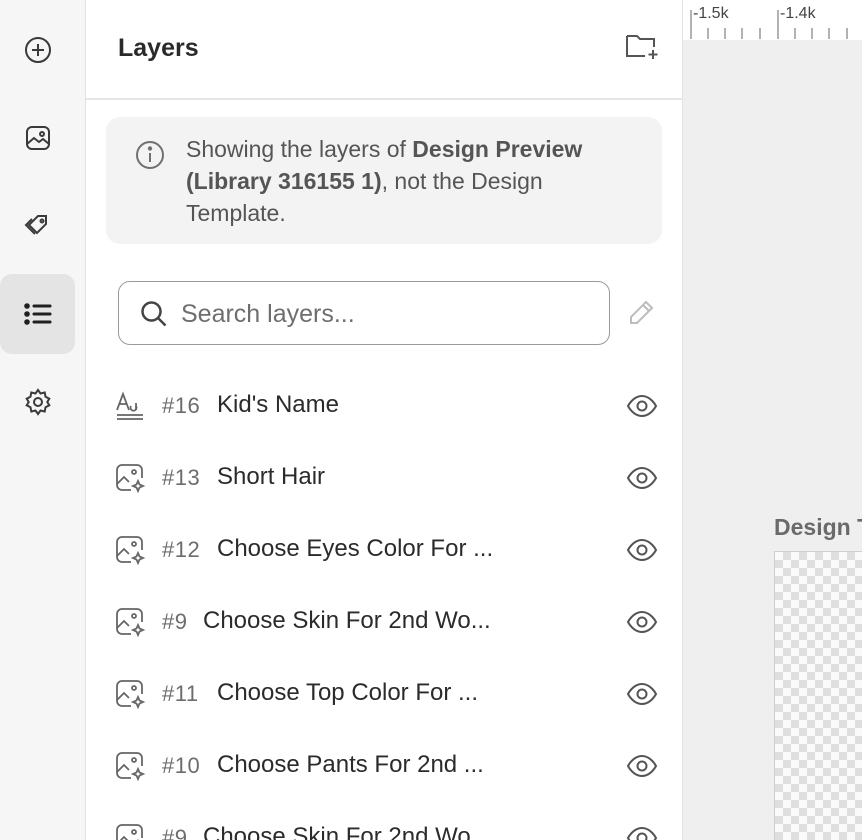  Describe the element at coordinates (181, 549) in the screenshot. I see `layer-number: #12` at that location.